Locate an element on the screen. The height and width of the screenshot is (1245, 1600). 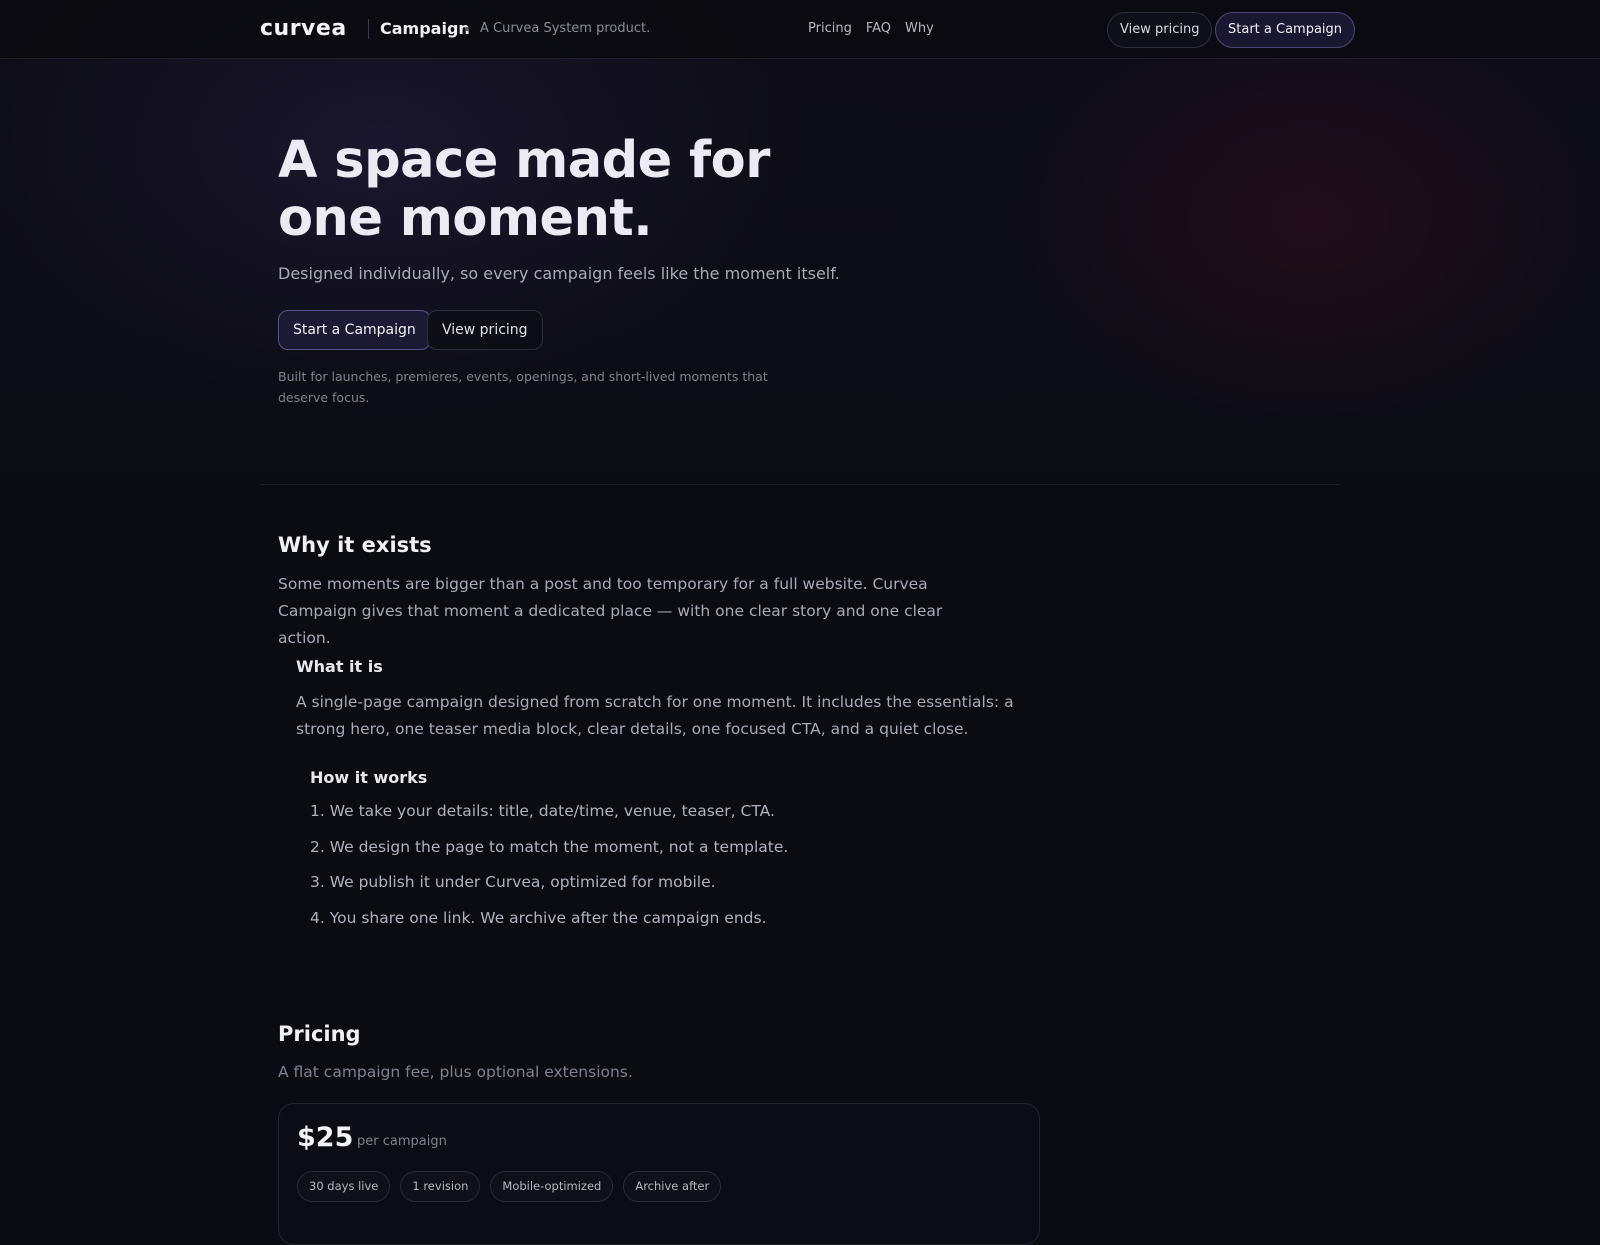
price-amount: $25 is located at coordinates (325, 1137).